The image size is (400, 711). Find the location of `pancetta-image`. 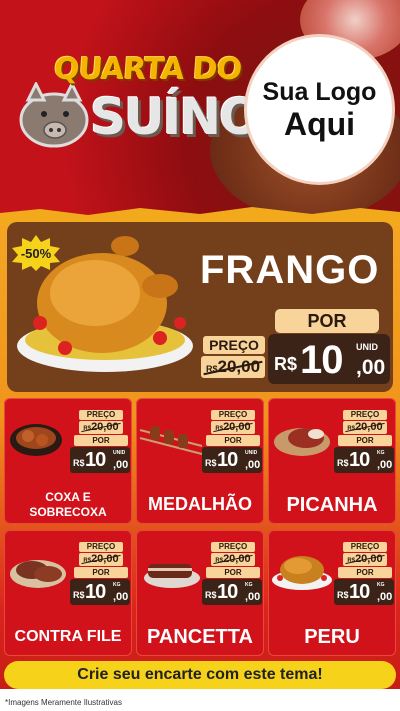

pancetta-image is located at coordinates (172, 576).